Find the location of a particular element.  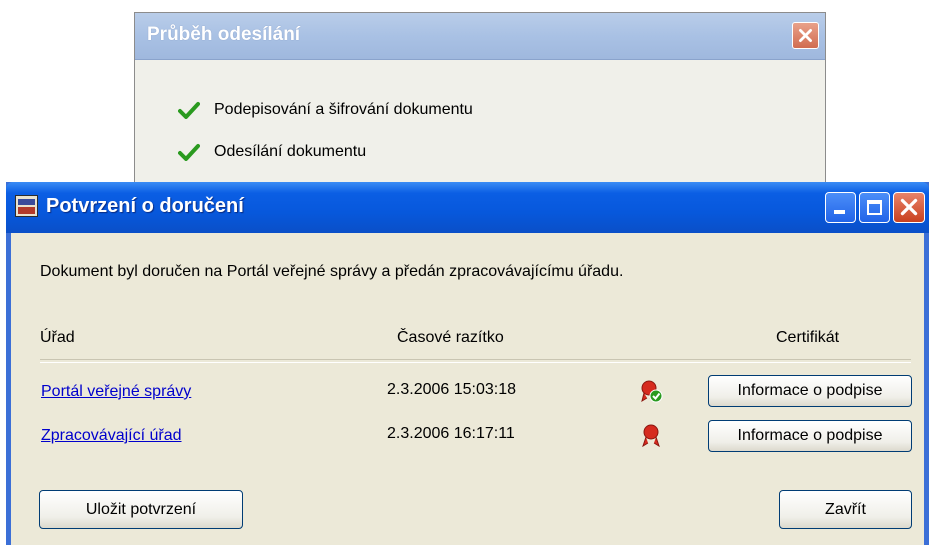

column-header-certificate: Certifikát is located at coordinates (808, 337).